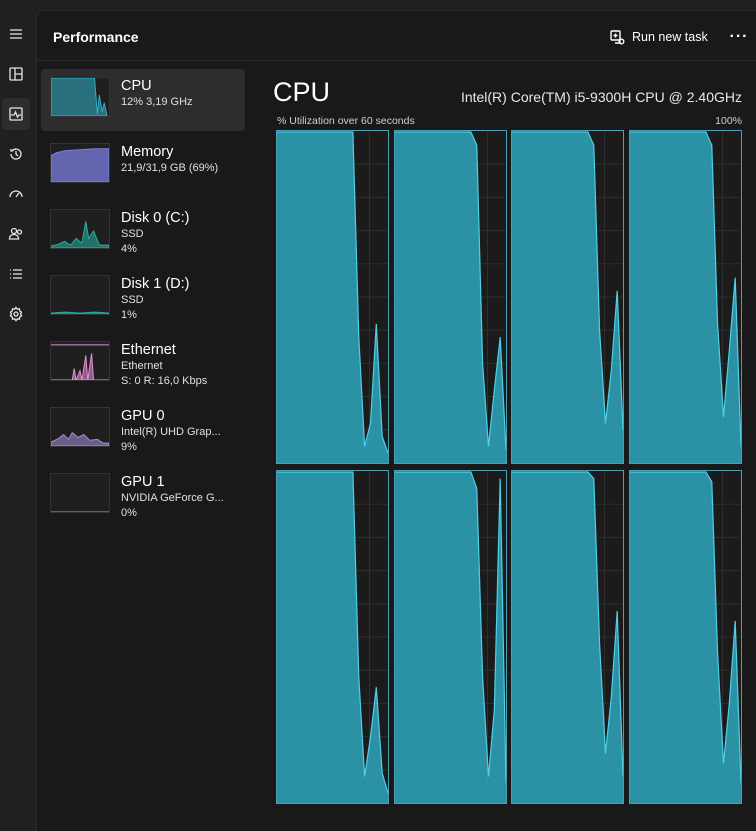  I want to click on cpu-model: Intel(R) Core(TM) i5-9300H CPU @ 2.40GHz, so click(601, 97).